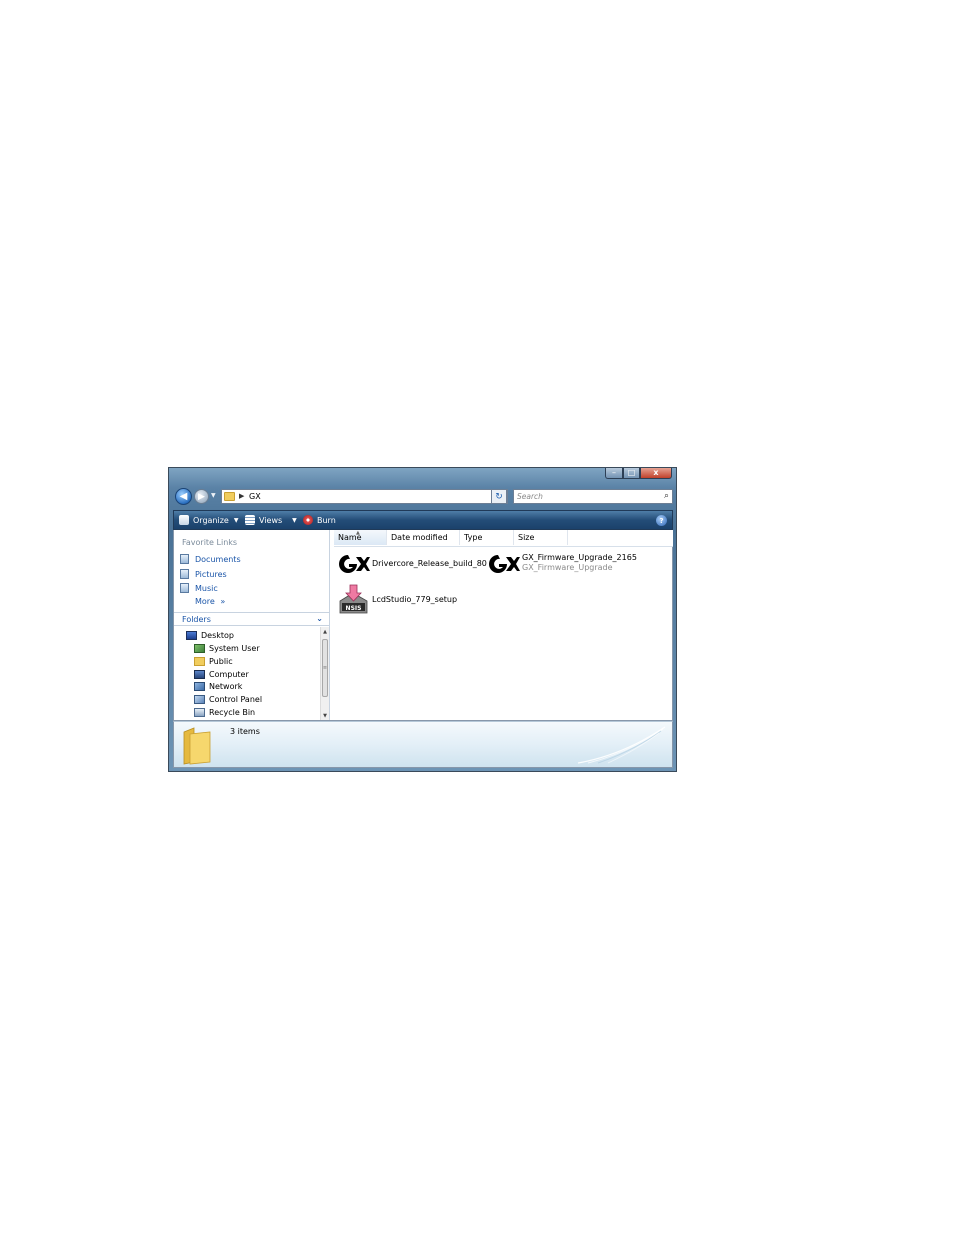 The width and height of the screenshot is (954, 1235). Describe the element at coordinates (325, 668) in the screenshot. I see `scroll-thumb: ≡` at that location.